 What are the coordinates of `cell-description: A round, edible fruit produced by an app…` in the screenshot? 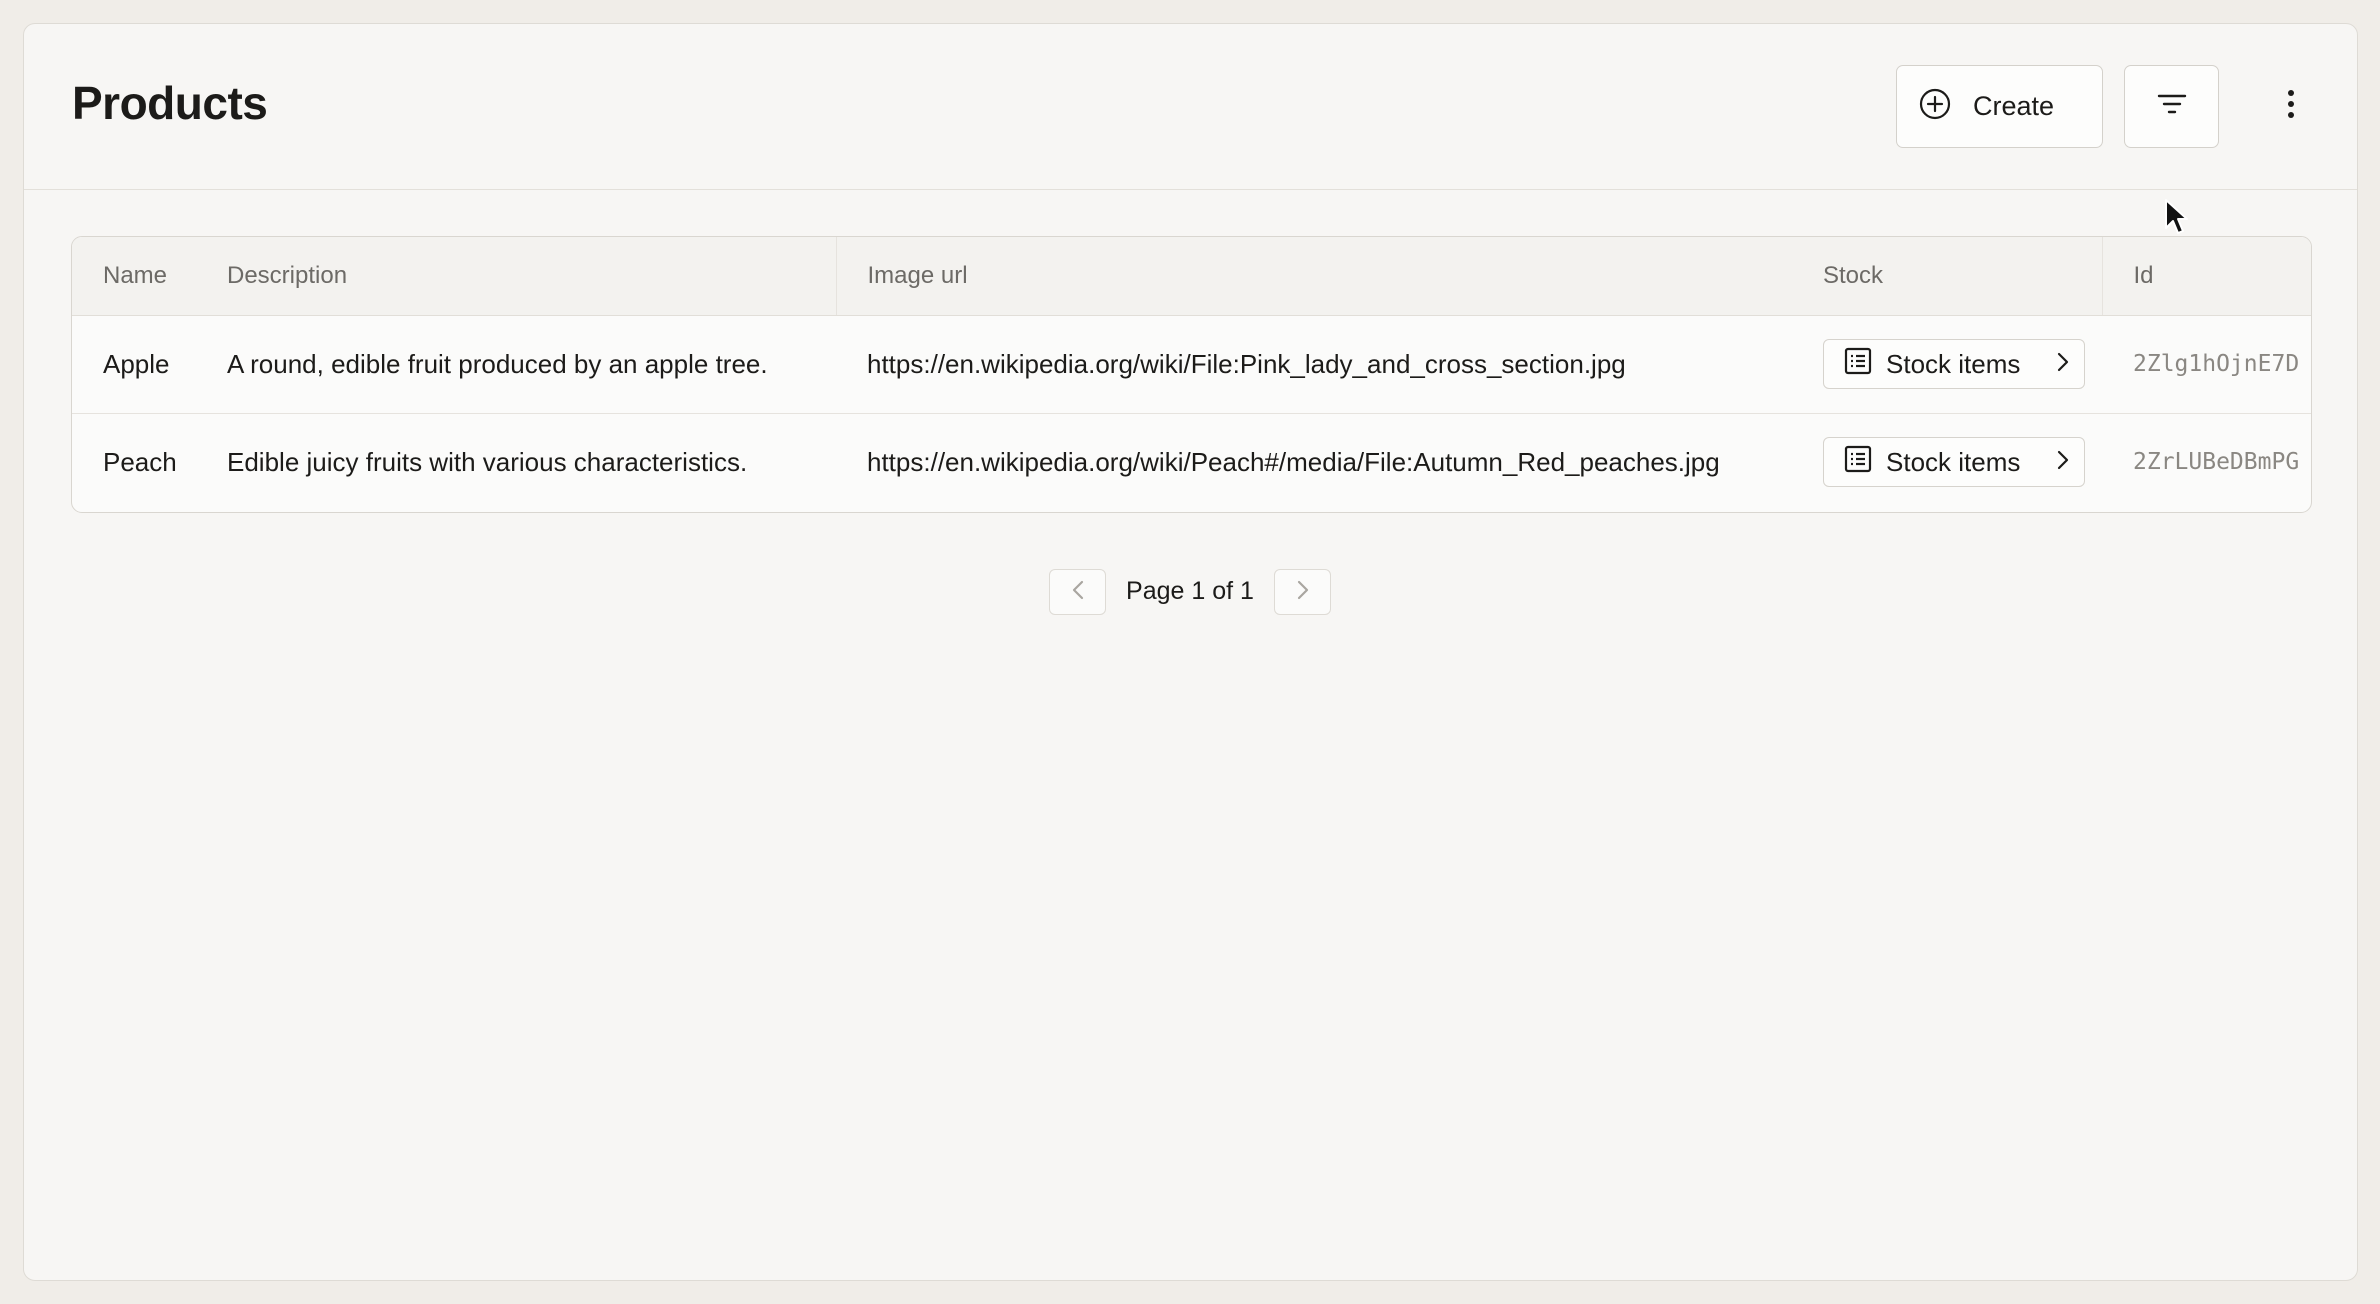 It's located at (522, 364).